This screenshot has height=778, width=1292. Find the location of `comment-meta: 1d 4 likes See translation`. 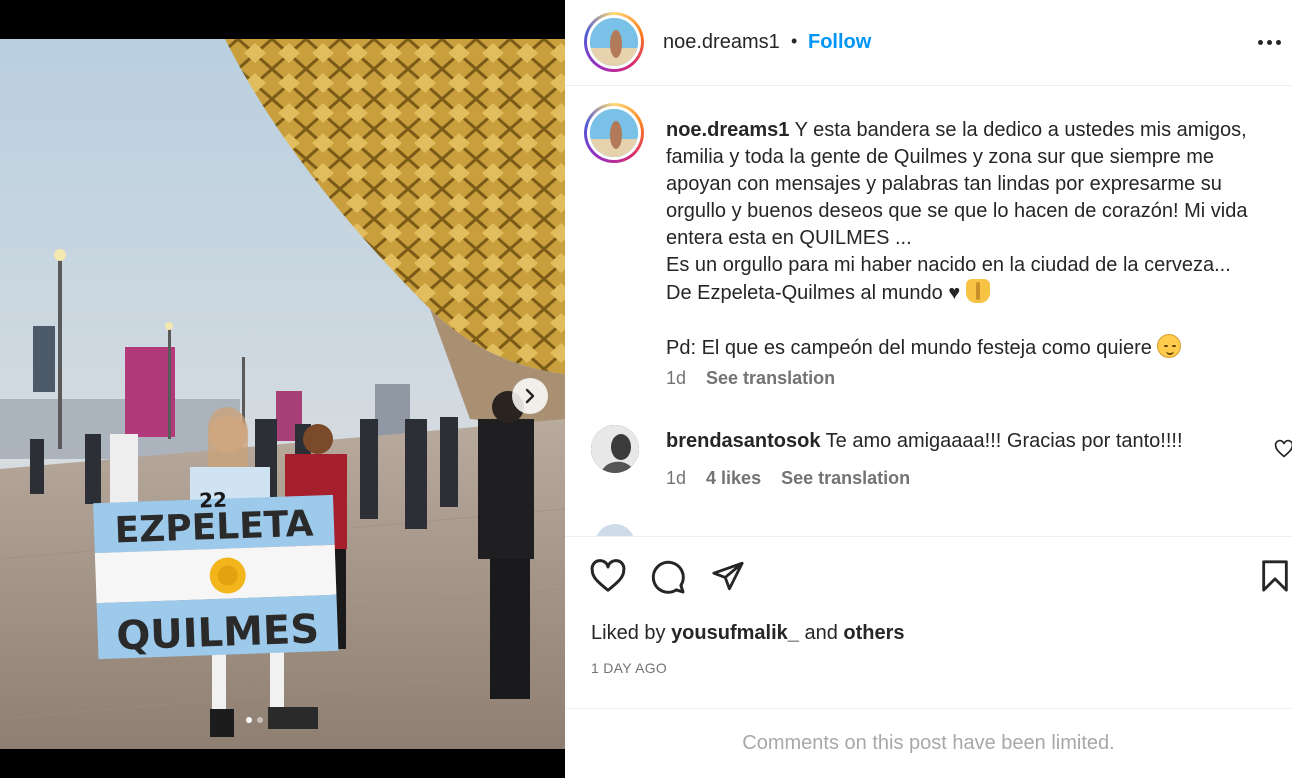

comment-meta: 1d 4 likes See translation is located at coordinates (788, 478).